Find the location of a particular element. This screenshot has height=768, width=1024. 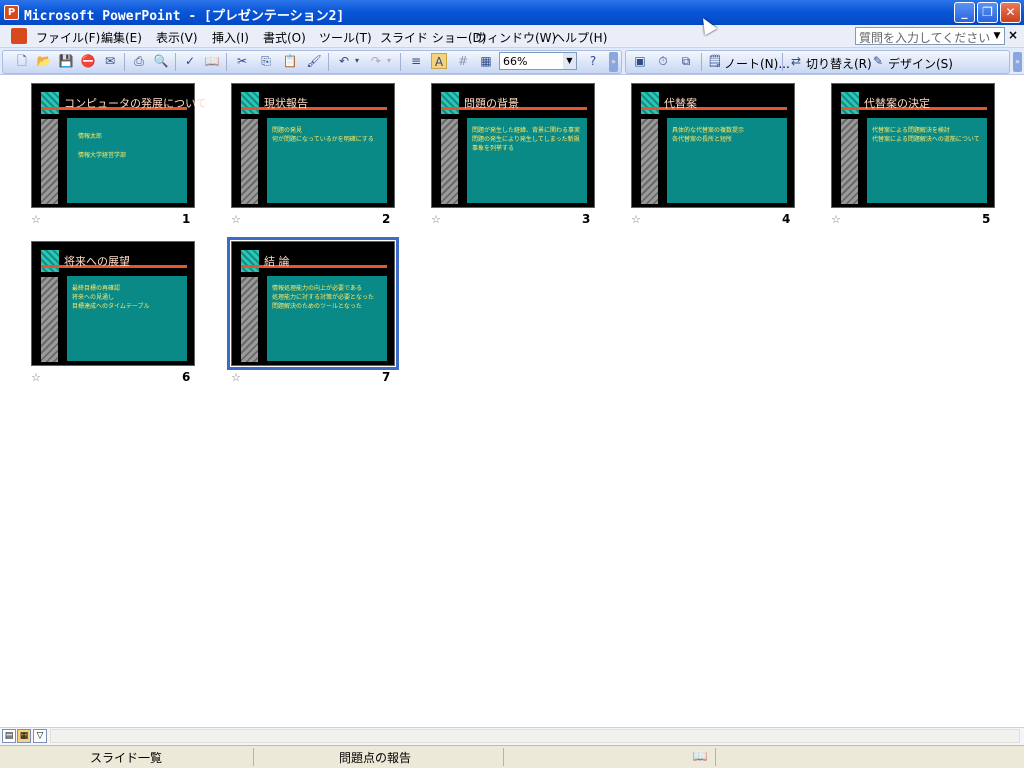

print-preview-icon: 🔍 is located at coordinates (161, 61).